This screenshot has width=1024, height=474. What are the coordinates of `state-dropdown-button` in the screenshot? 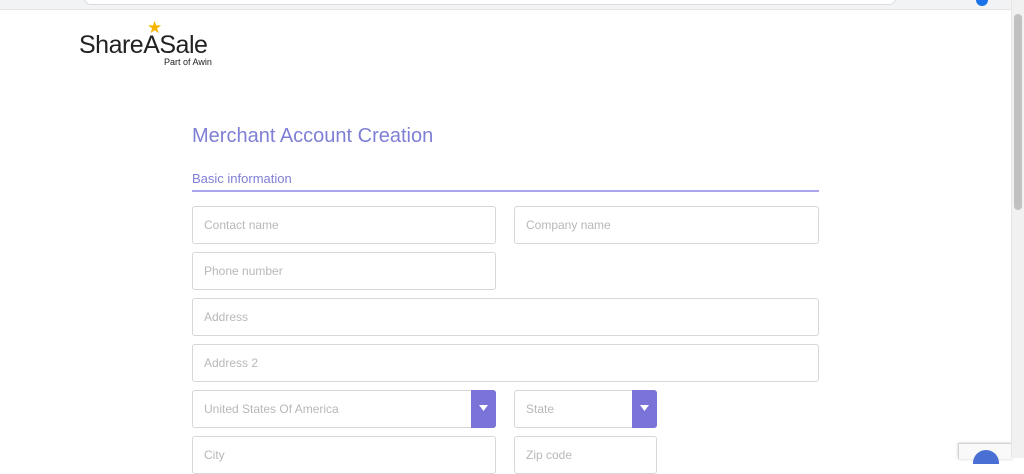 It's located at (644, 409).